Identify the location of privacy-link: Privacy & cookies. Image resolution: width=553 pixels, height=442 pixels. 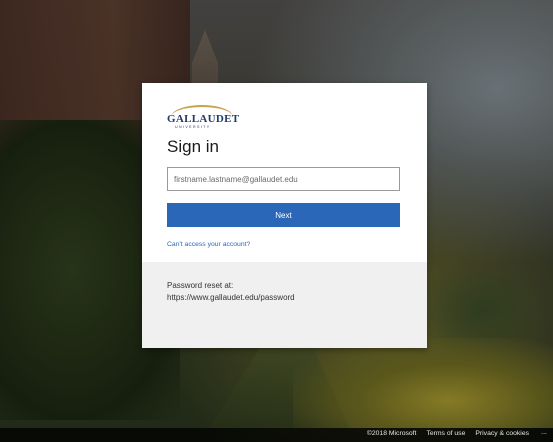
(502, 433).